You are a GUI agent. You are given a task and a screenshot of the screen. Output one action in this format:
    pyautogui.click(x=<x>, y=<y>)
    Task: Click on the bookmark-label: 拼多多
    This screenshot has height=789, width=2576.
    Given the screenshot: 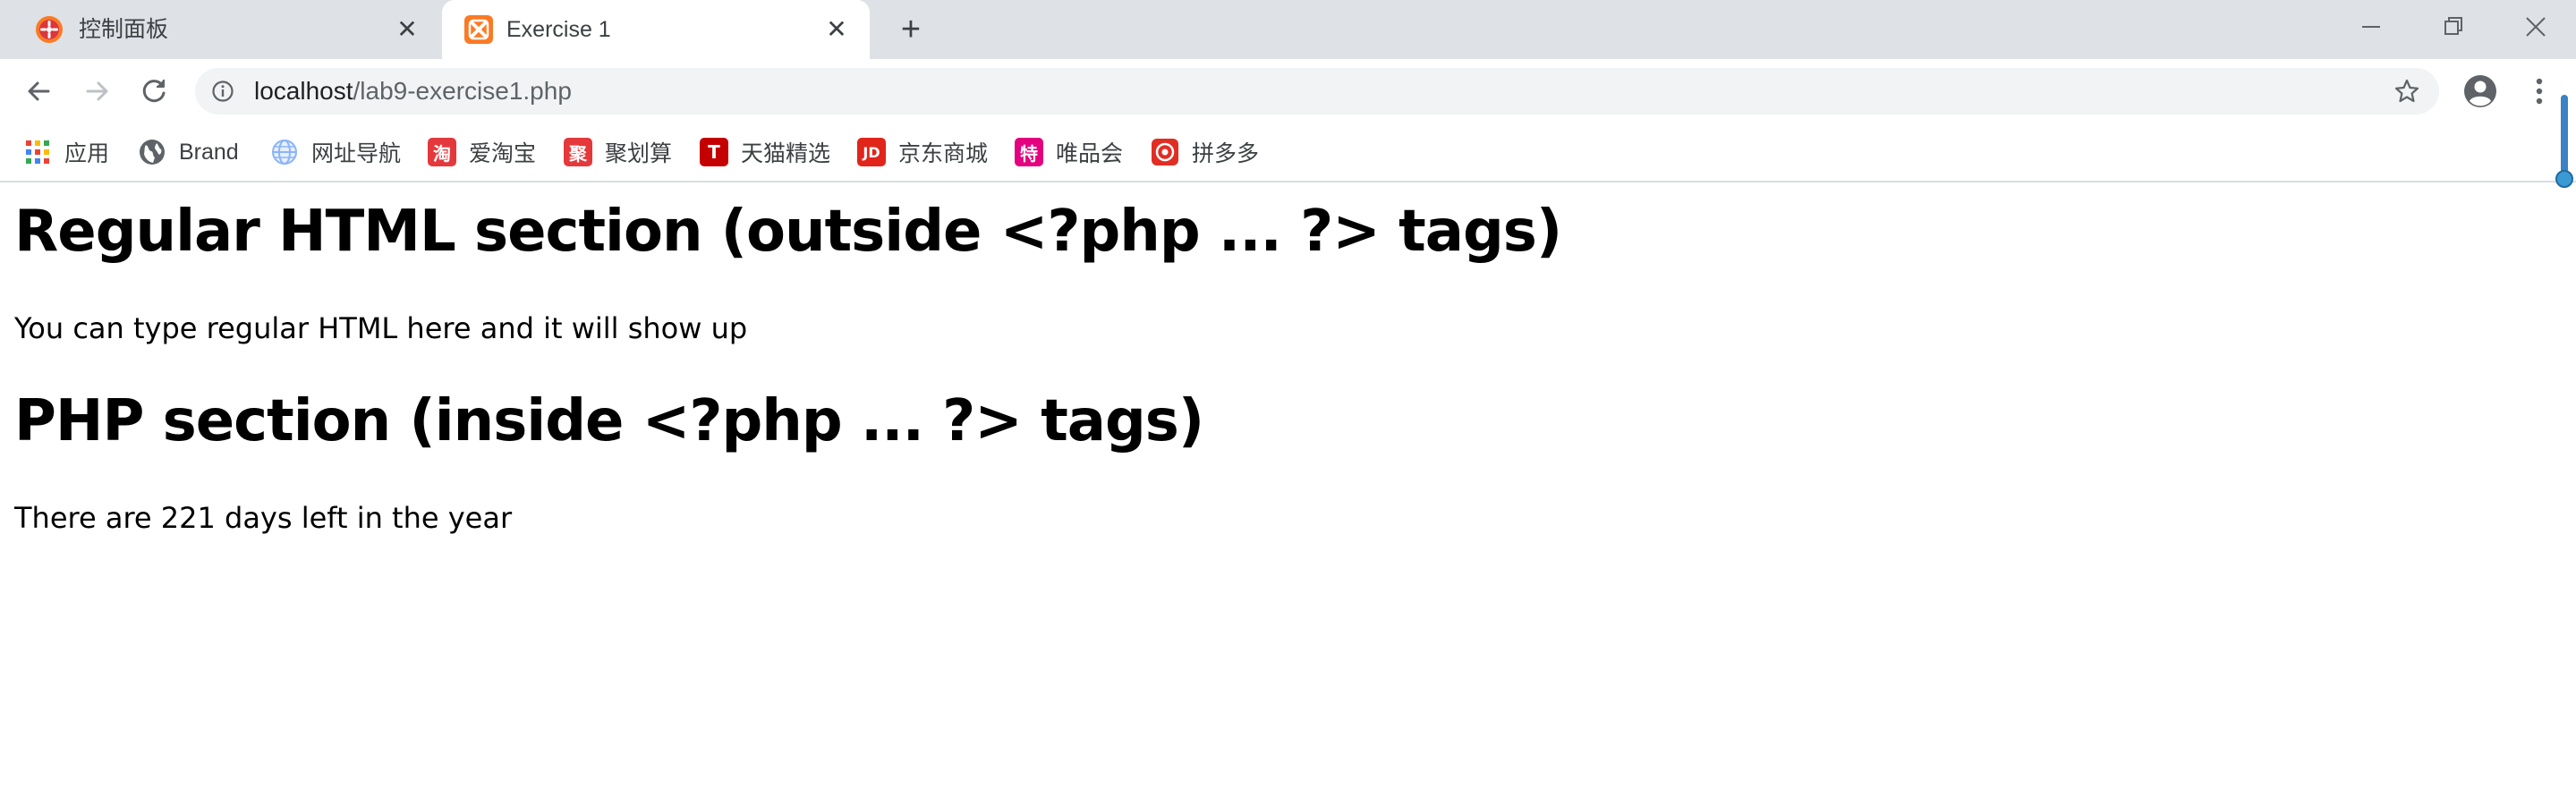 What is the action you would take?
    pyautogui.click(x=1226, y=153)
    